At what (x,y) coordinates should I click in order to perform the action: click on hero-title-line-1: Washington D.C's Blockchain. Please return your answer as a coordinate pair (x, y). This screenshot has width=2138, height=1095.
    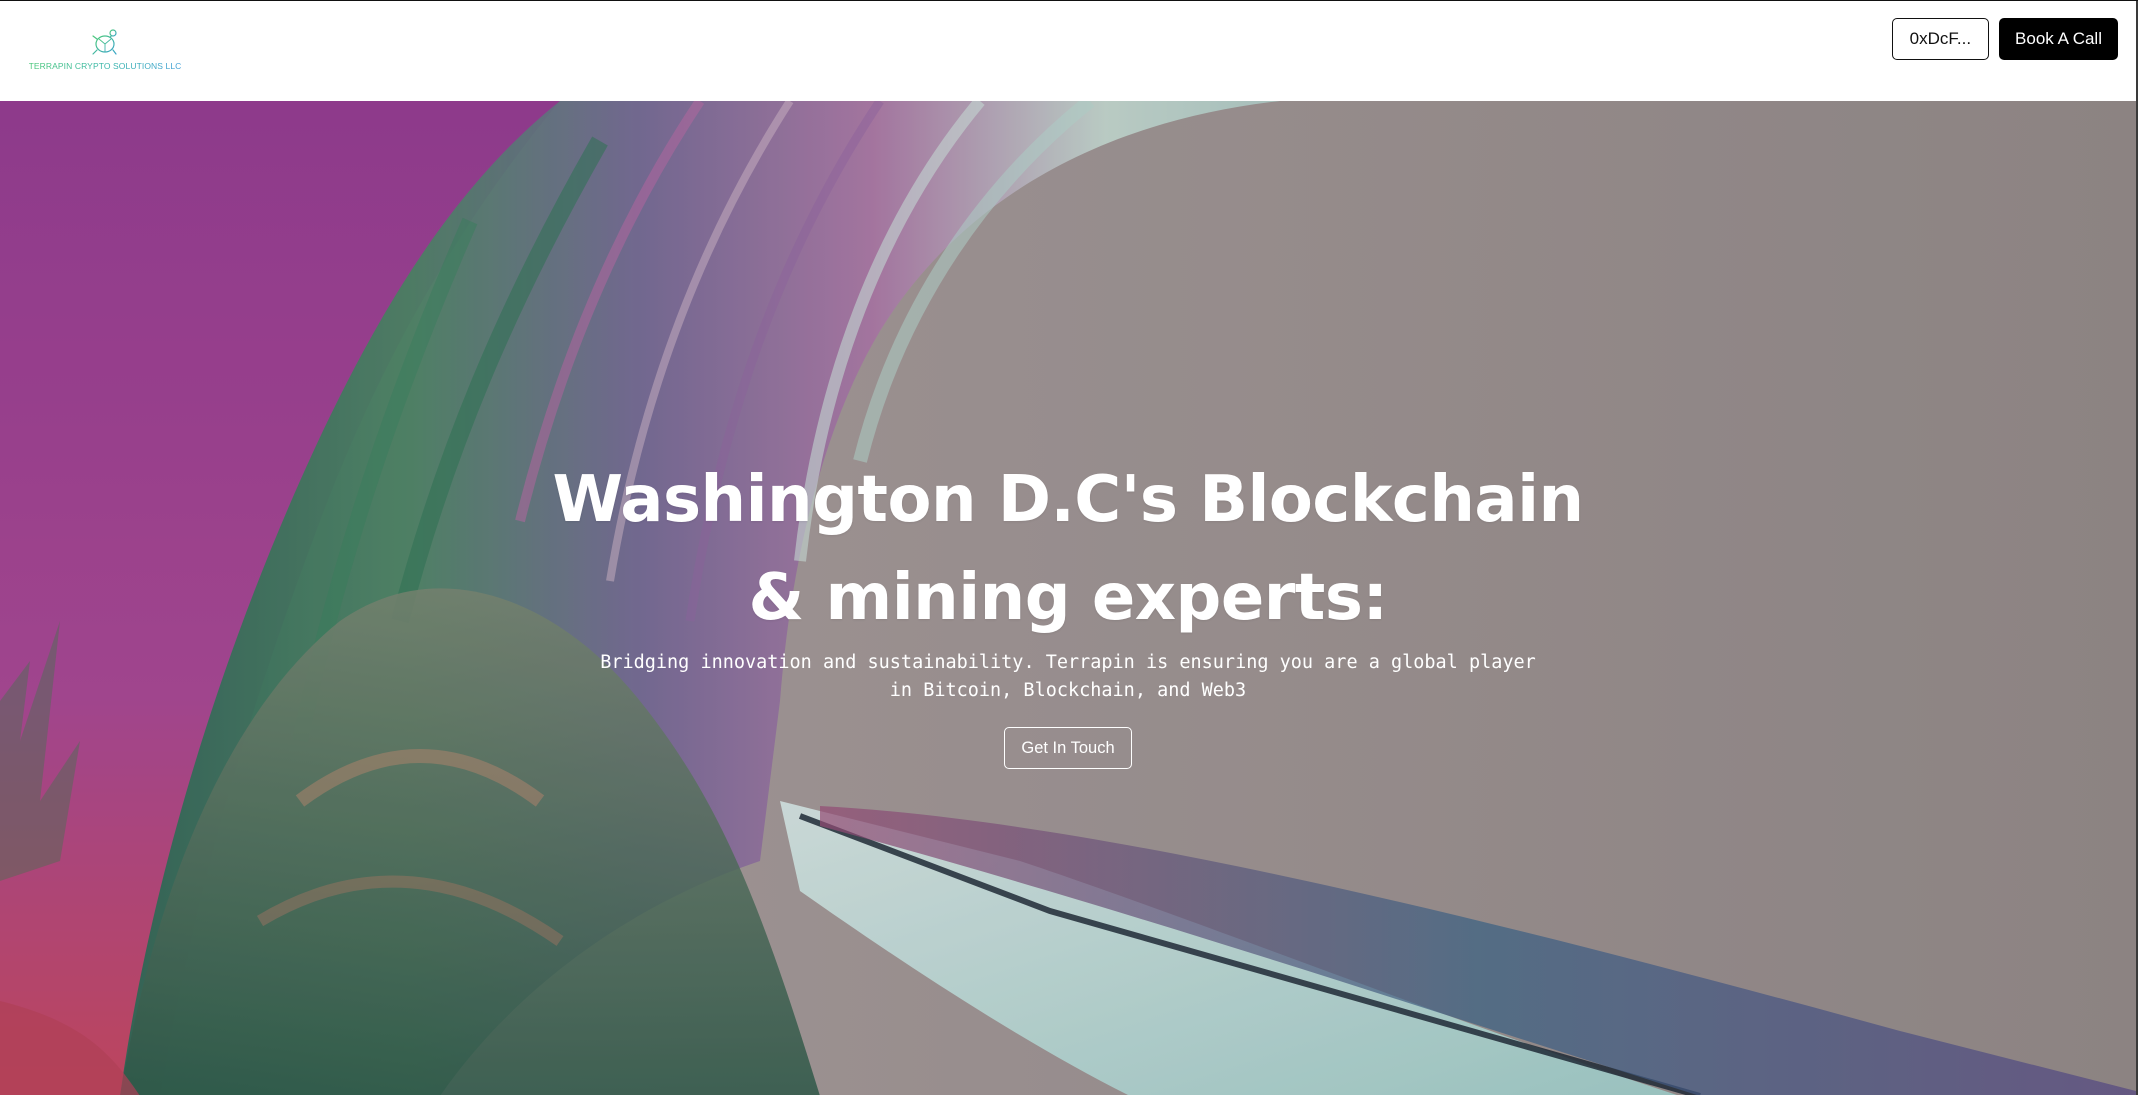
    Looking at the image, I should click on (1068, 500).